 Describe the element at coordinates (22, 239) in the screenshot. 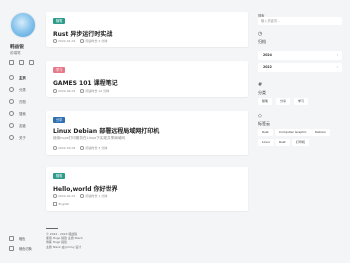

I see `theme-toggle-label: 暗色` at that location.